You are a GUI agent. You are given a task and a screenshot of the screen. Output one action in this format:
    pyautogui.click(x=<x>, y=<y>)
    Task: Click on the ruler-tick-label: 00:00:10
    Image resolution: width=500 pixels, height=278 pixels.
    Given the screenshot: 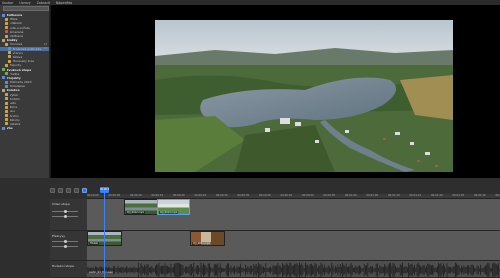 What is the action you would take?
    pyautogui.click(x=136, y=195)
    